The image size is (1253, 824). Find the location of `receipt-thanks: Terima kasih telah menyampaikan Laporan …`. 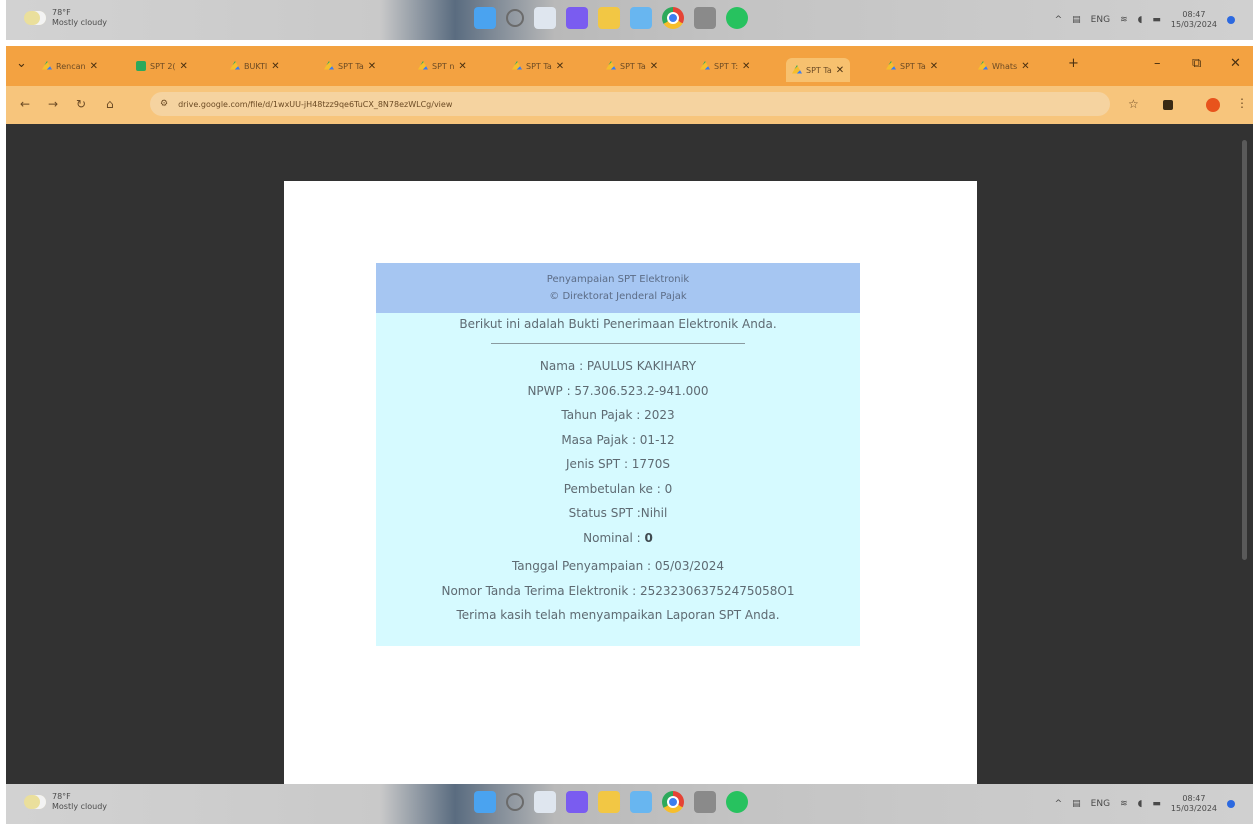

receipt-thanks: Terima kasih telah menyampaikan Laporan … is located at coordinates (618, 615).